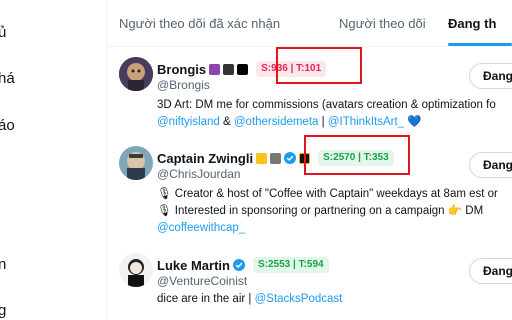 Image resolution: width=512 pixels, height=320 pixels. What do you see at coordinates (262, 158) in the screenshot?
I see `banana-emoji-icon` at bounding box center [262, 158].